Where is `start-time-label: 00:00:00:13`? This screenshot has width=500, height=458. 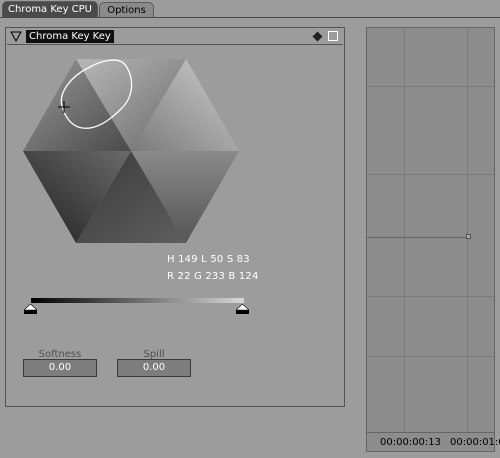 start-time-label: 00:00:00:13 is located at coordinates (411, 442).